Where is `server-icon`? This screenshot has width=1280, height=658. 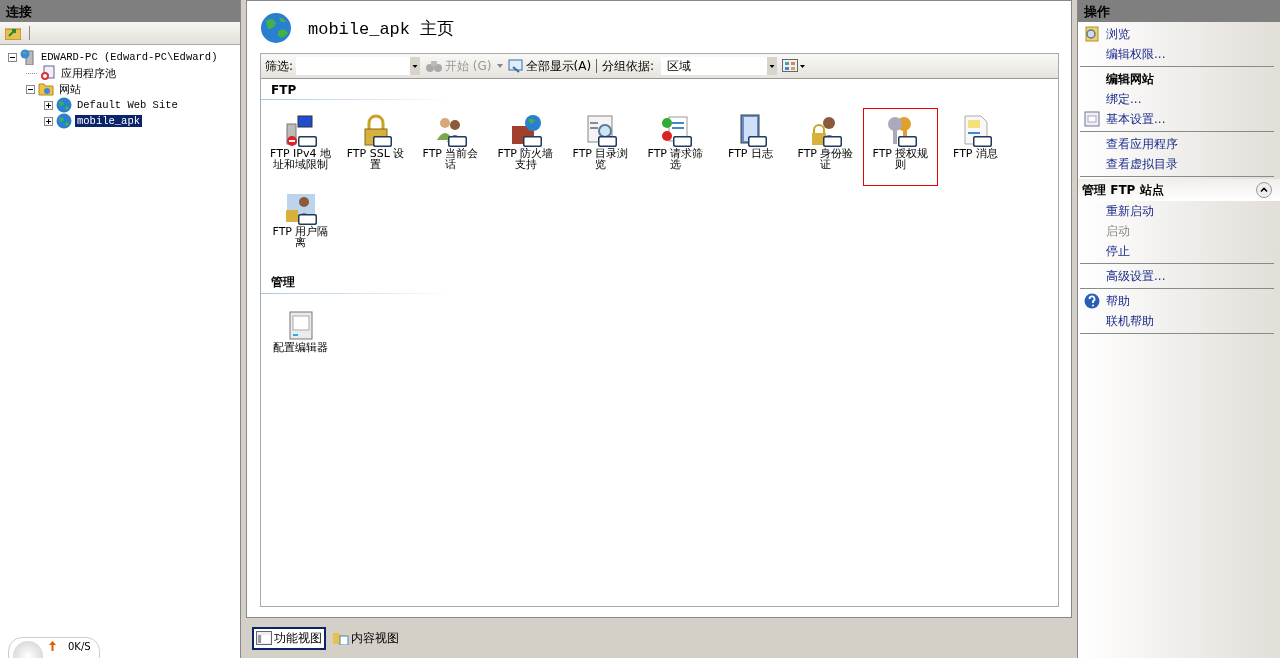 server-icon is located at coordinates (300, 131).